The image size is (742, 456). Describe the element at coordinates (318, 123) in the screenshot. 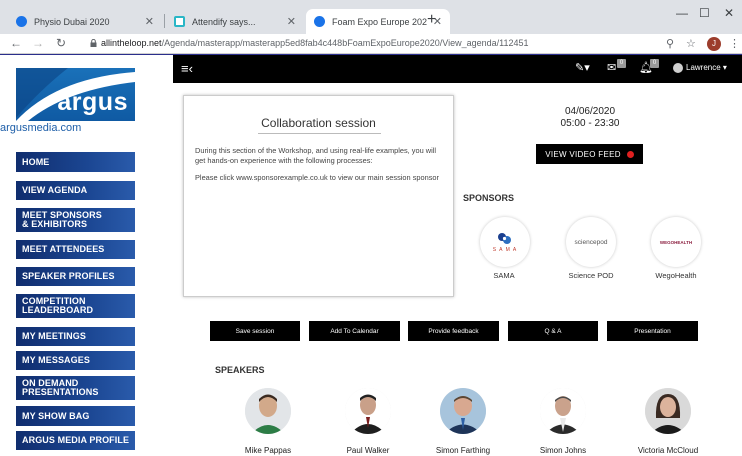

I see `session-title: Collaboration session` at that location.